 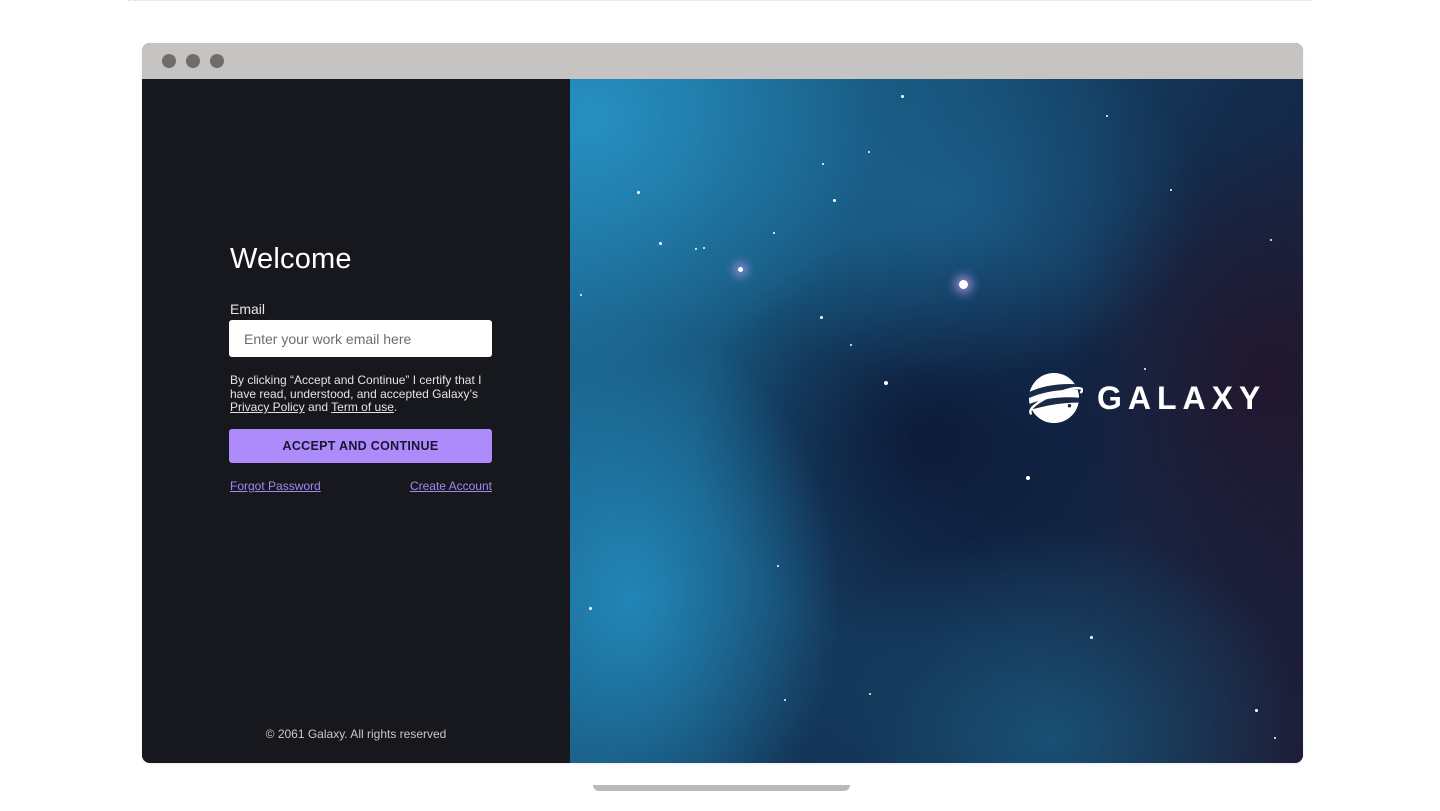 I want to click on brand-lockup: GALAXY, so click(x=1145, y=398).